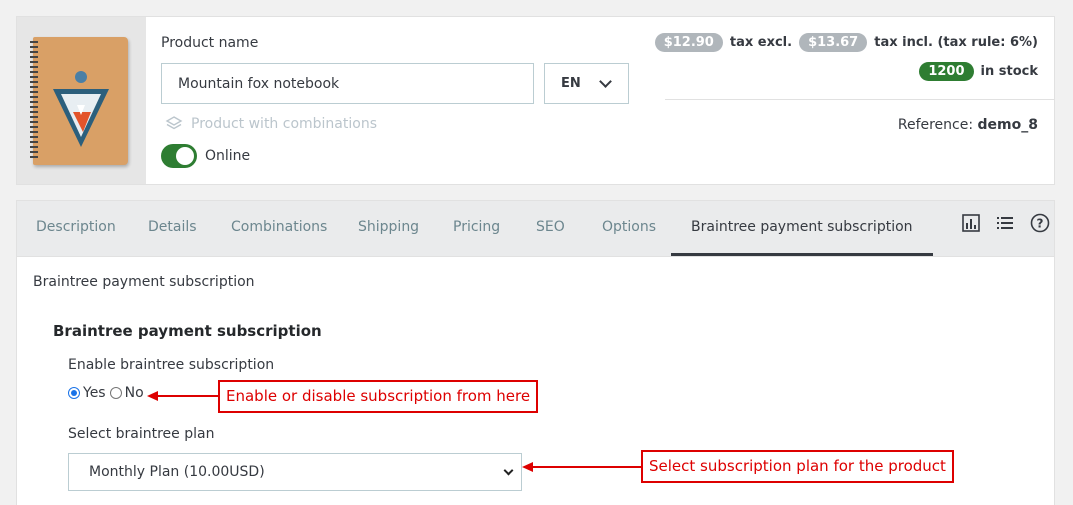 Image resolution: width=1073 pixels, height=505 pixels. What do you see at coordinates (833, 42) in the screenshot?
I see `price-tax-incl-badge: $13.67` at bounding box center [833, 42].